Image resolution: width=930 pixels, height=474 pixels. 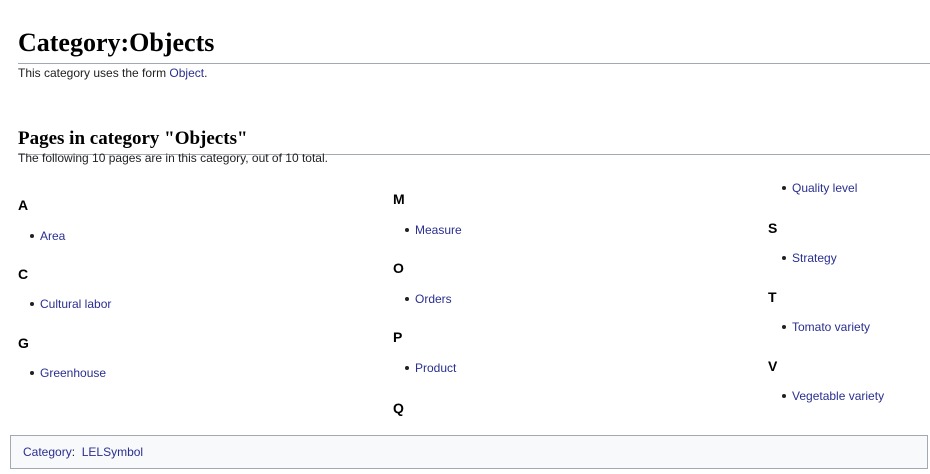 I want to click on list-item: Orders, so click(x=428, y=299).